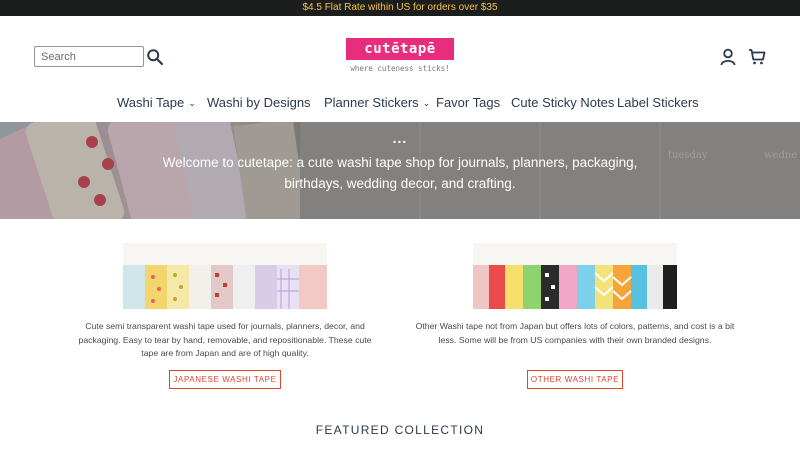  I want to click on nav-label: Washi Tape, so click(151, 102).